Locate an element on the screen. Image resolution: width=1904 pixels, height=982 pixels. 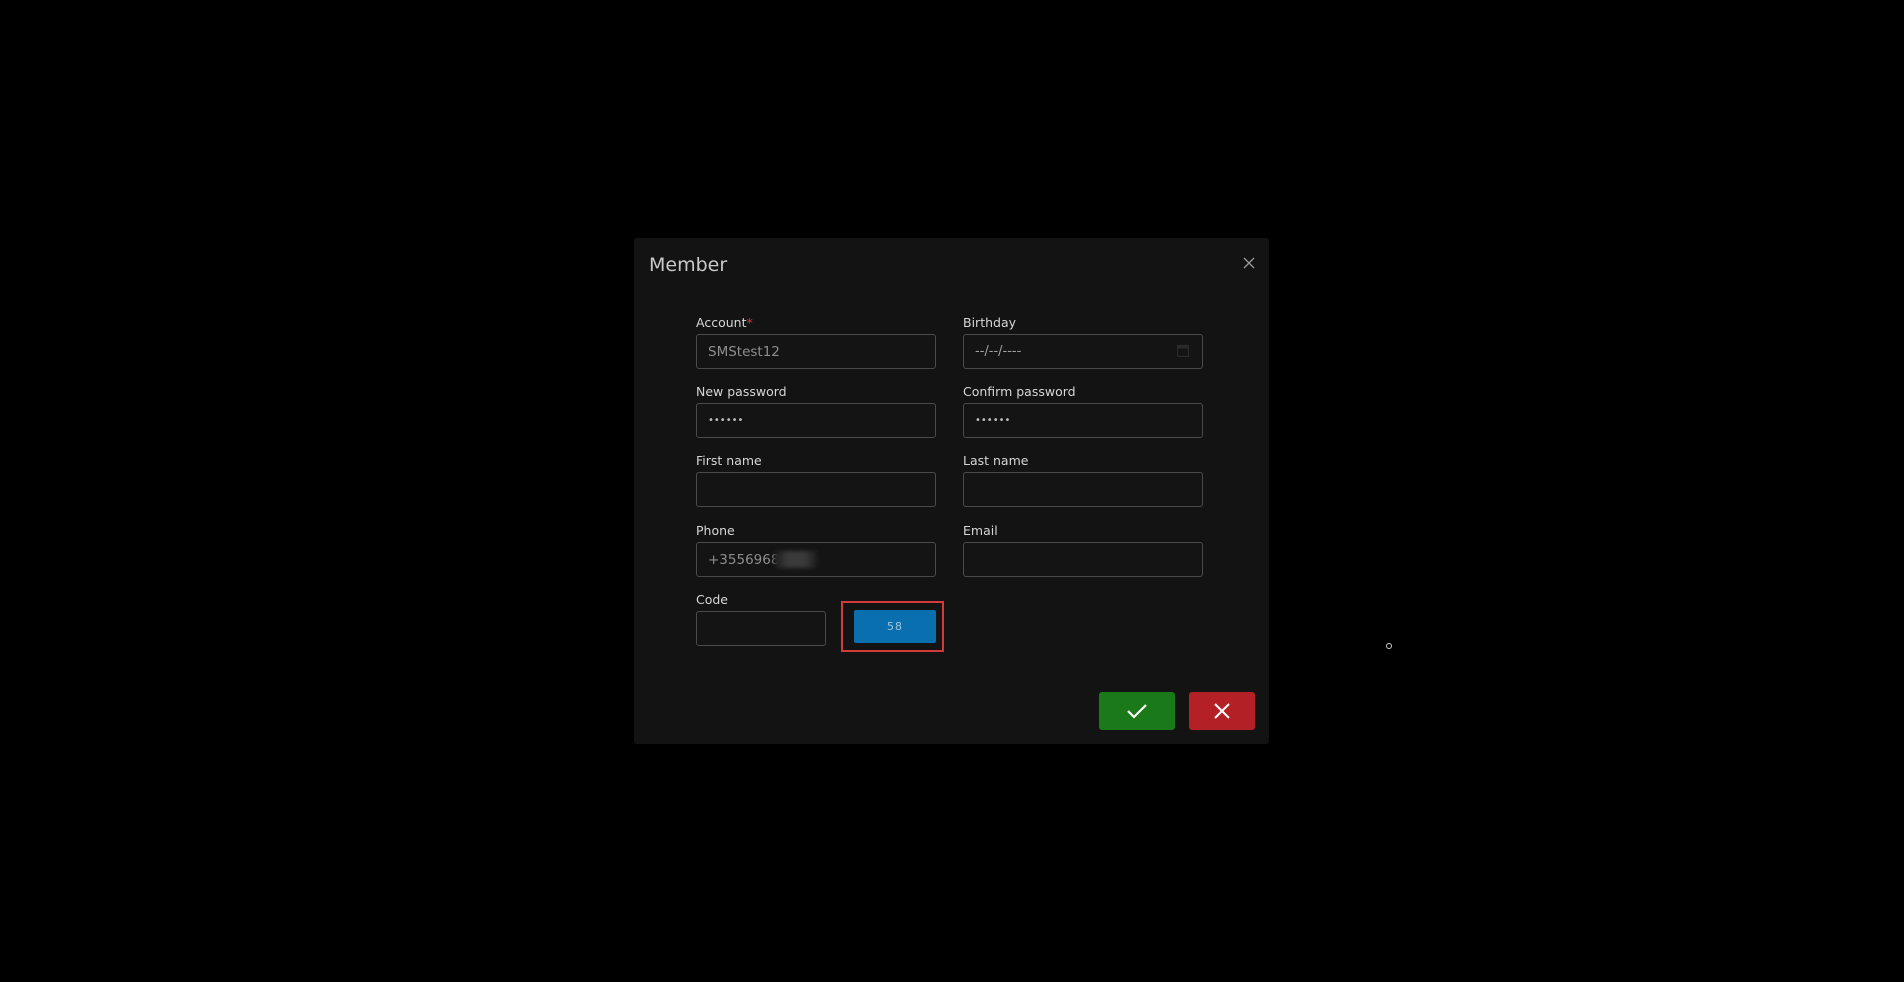
last-name-input is located at coordinates (1083, 489).